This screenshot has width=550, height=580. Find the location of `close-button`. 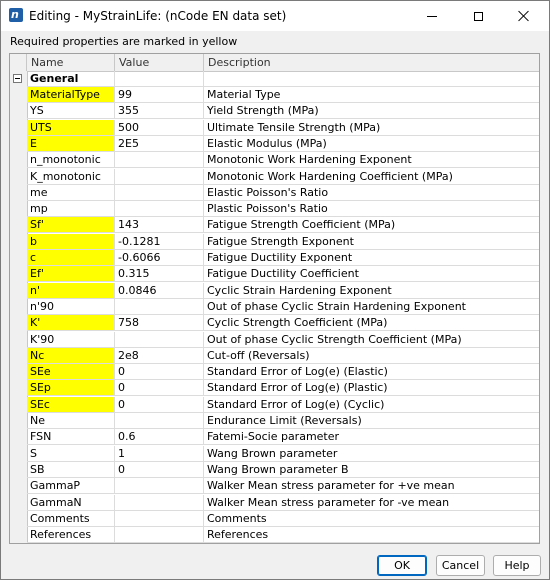

close-button is located at coordinates (524, 16).